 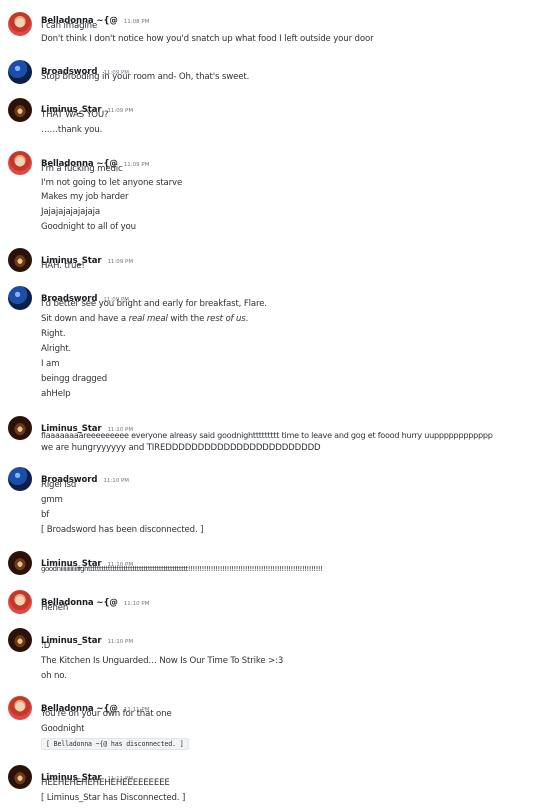 I want to click on message-header: Liminus_Star 11:10 PM, so click(x=87, y=637).